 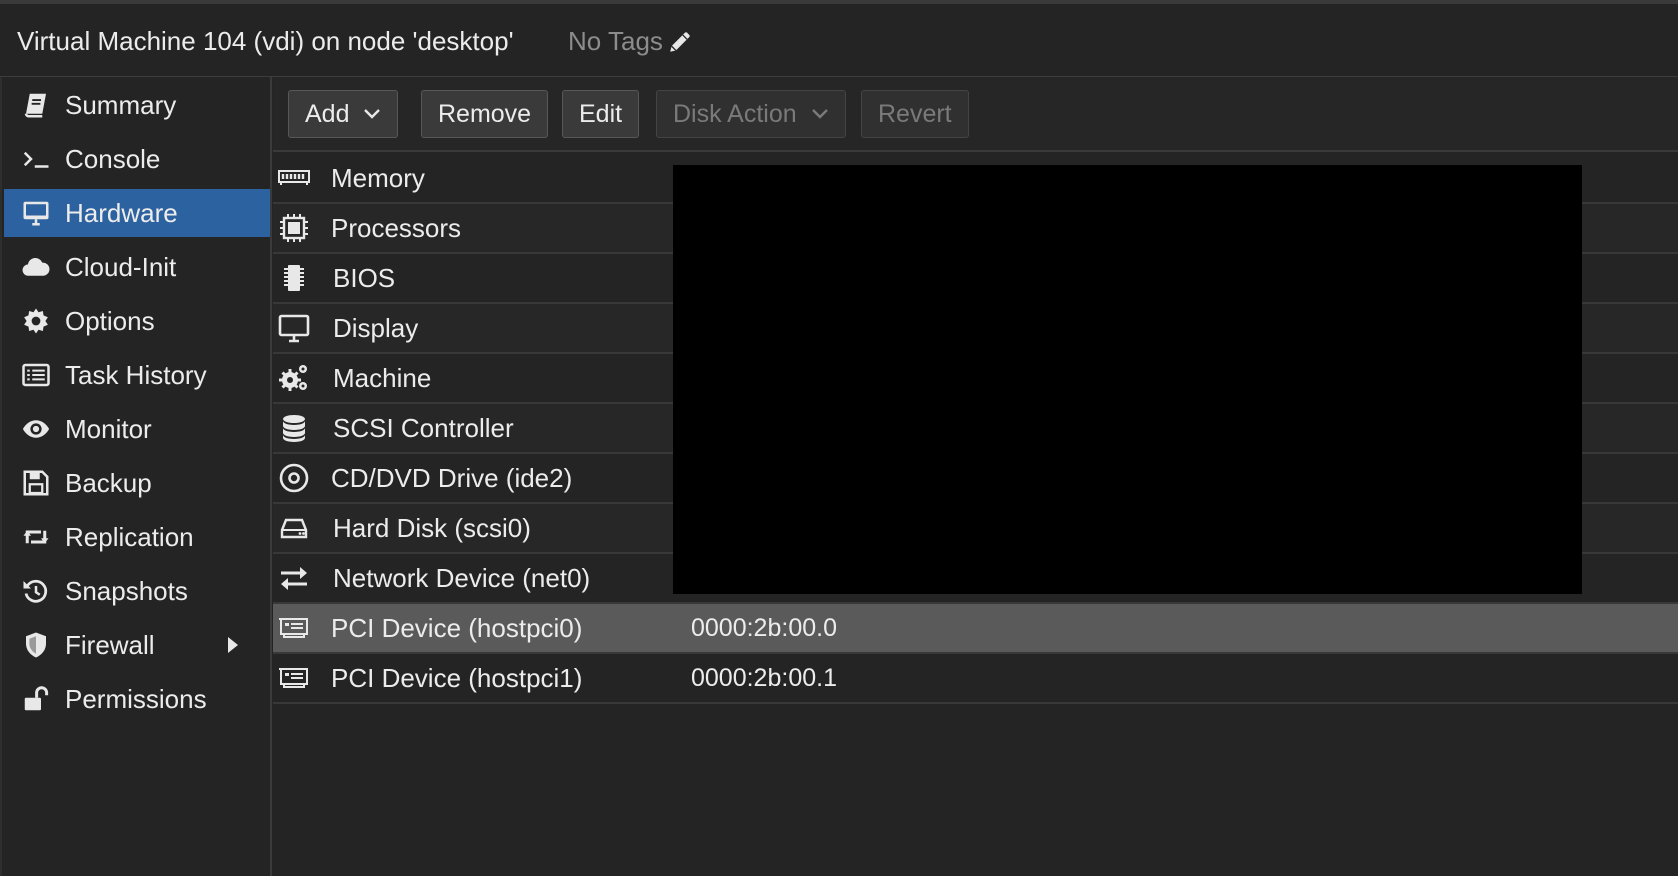 I want to click on gear-icon, so click(x=36, y=321).